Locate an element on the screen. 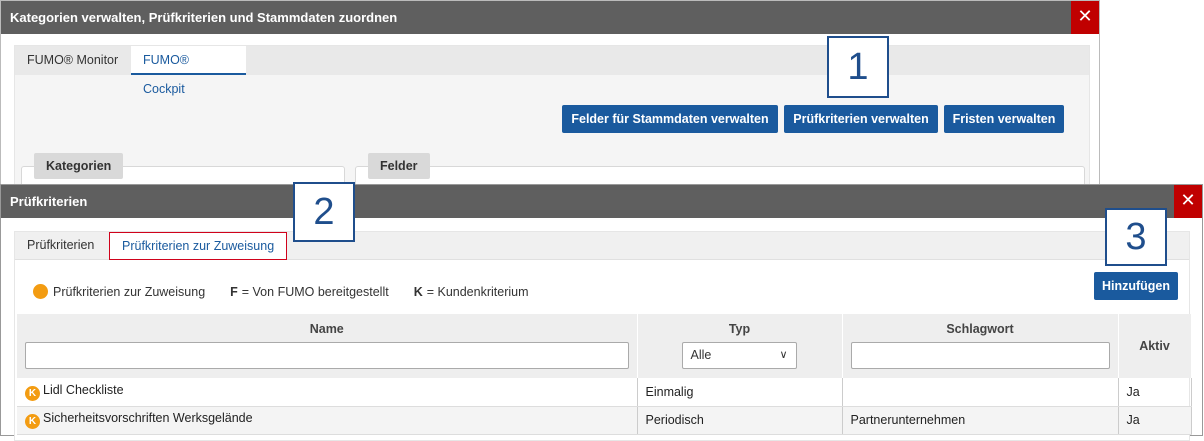 This screenshot has width=1204, height=441. tab-bar: FUMO® Monitor FUMO® Cockpit is located at coordinates (552, 71).